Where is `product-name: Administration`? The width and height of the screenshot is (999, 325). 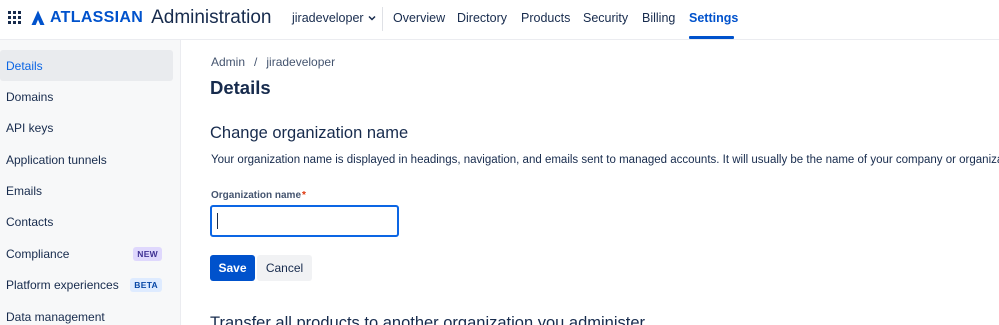
product-name: Administration is located at coordinates (211, 17).